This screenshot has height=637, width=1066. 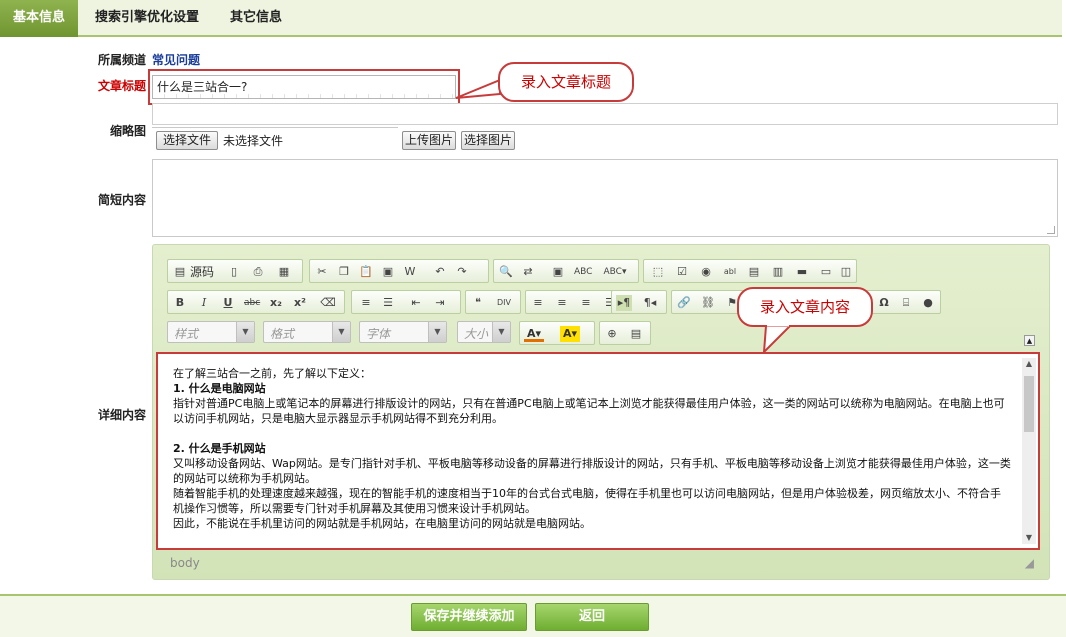 What do you see at coordinates (531, 18) in the screenshot?
I see `tab-bar: 基本信息 搜索引擎优化设置 其它信息` at bounding box center [531, 18].